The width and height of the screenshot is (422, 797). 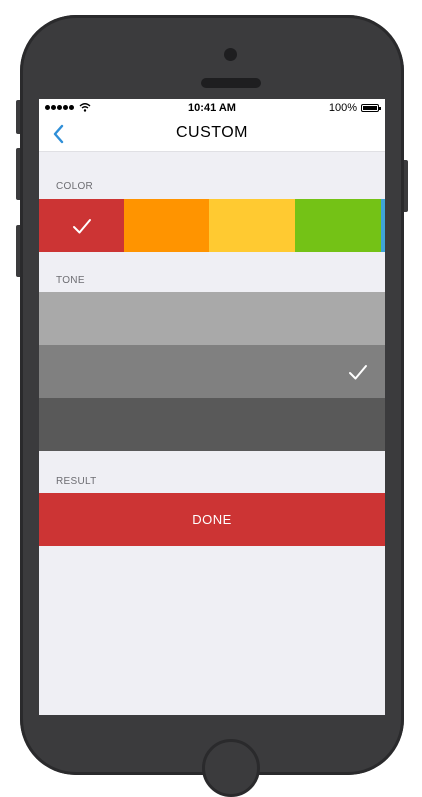 What do you see at coordinates (371, 108) in the screenshot?
I see `battery-icon` at bounding box center [371, 108].